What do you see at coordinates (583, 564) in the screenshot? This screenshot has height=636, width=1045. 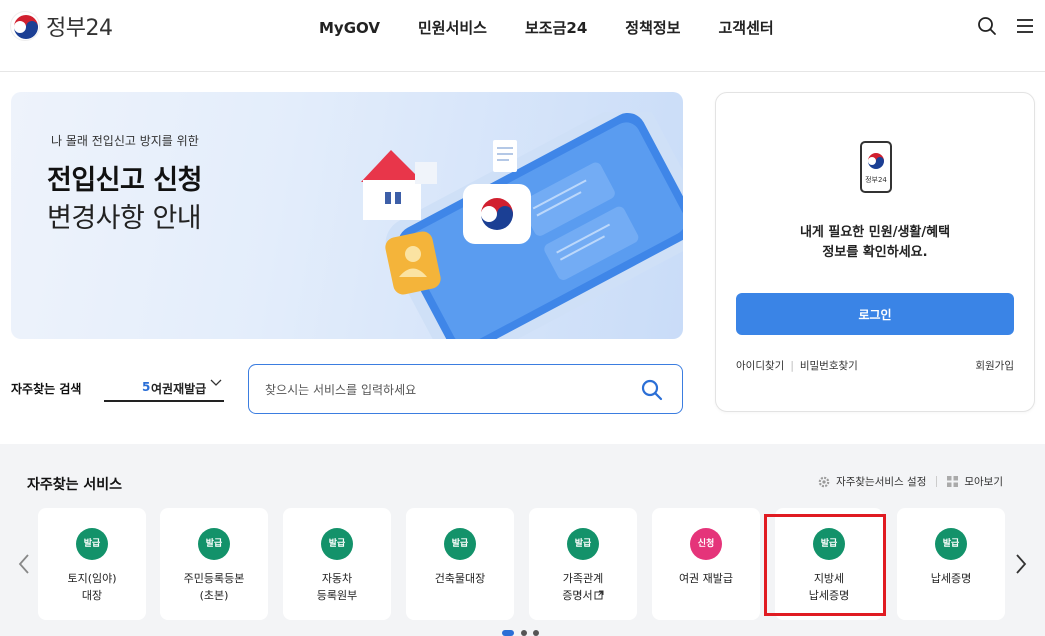 I see `service-card-family-relation: 발급 가족관계 증명서` at bounding box center [583, 564].